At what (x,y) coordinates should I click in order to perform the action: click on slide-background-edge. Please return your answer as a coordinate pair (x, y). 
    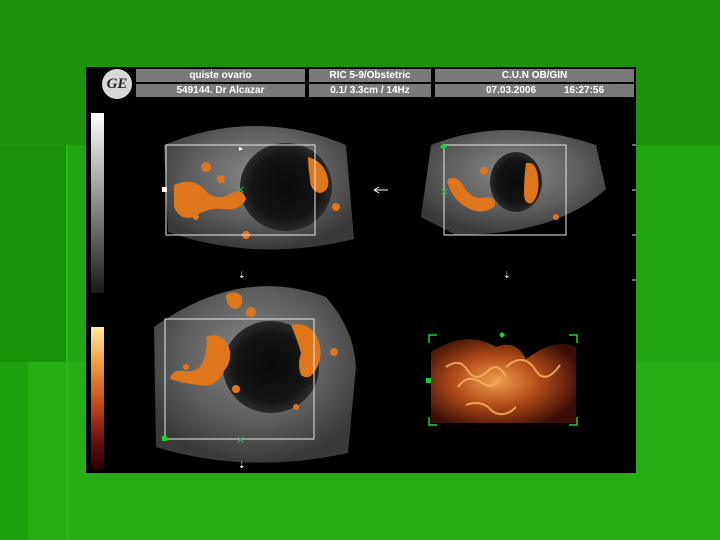
    Looking at the image, I should click on (14, 451).